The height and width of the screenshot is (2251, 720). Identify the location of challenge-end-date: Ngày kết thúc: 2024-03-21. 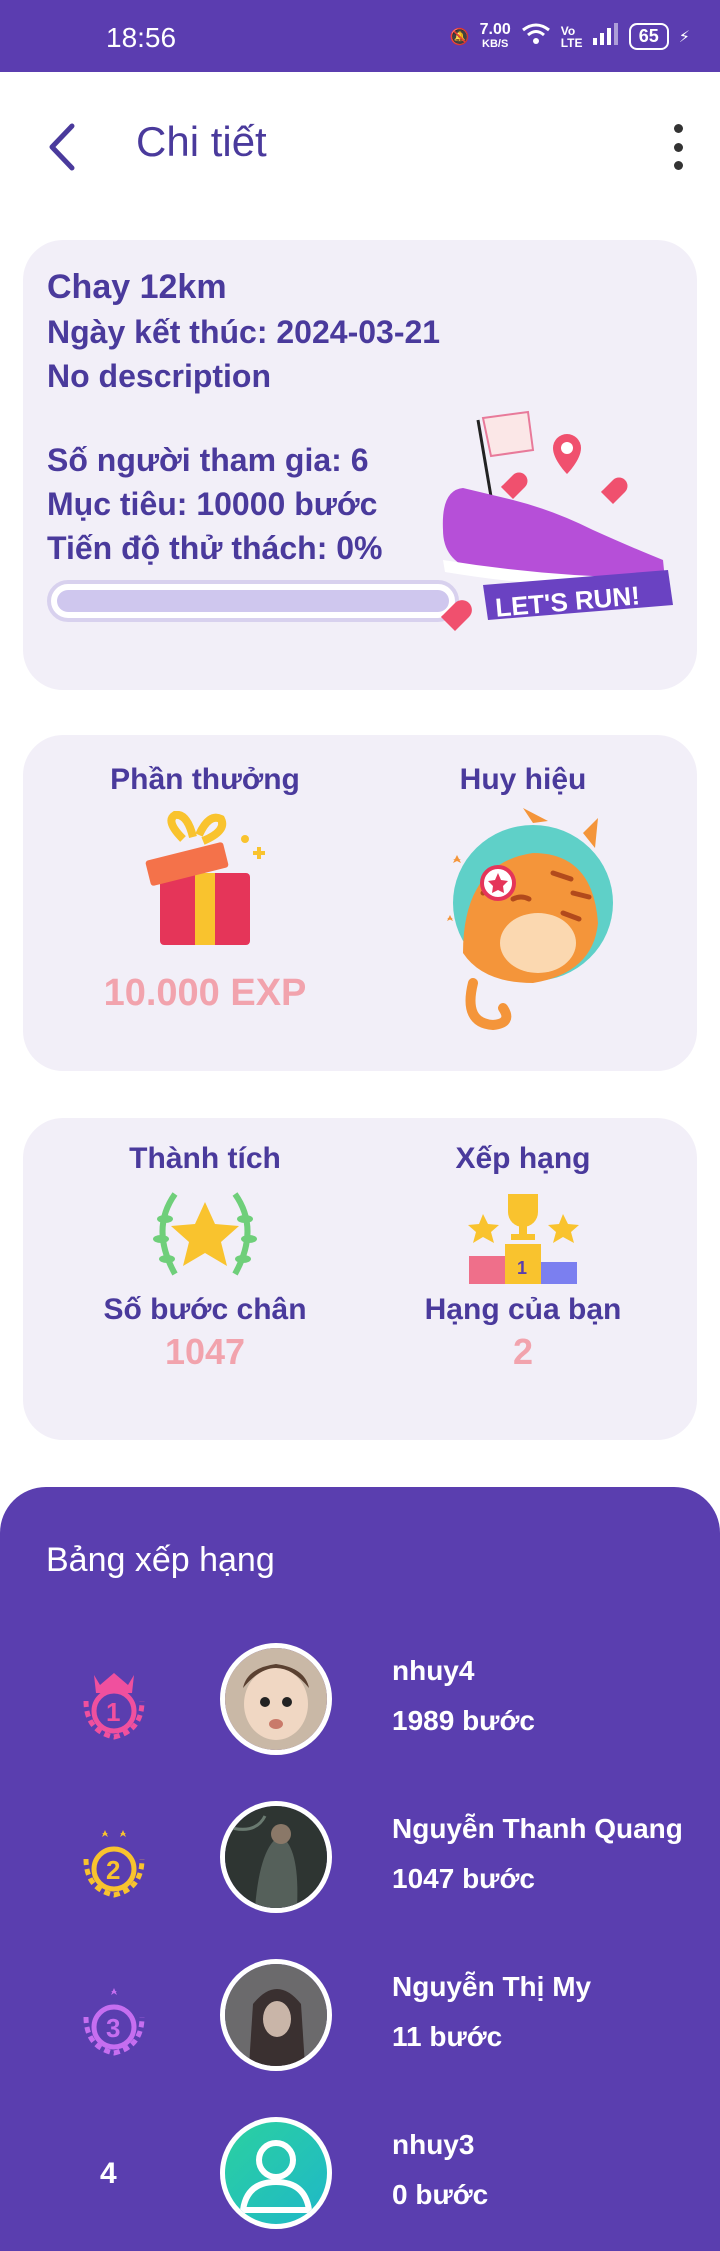
(244, 332).